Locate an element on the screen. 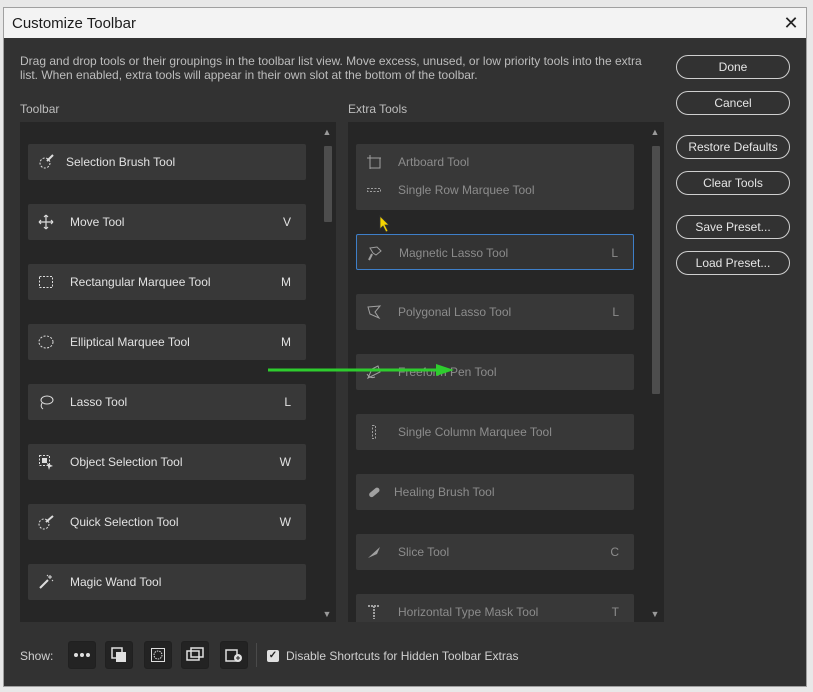 The width and height of the screenshot is (813, 692). tool-label: Move Tool is located at coordinates (97, 222).